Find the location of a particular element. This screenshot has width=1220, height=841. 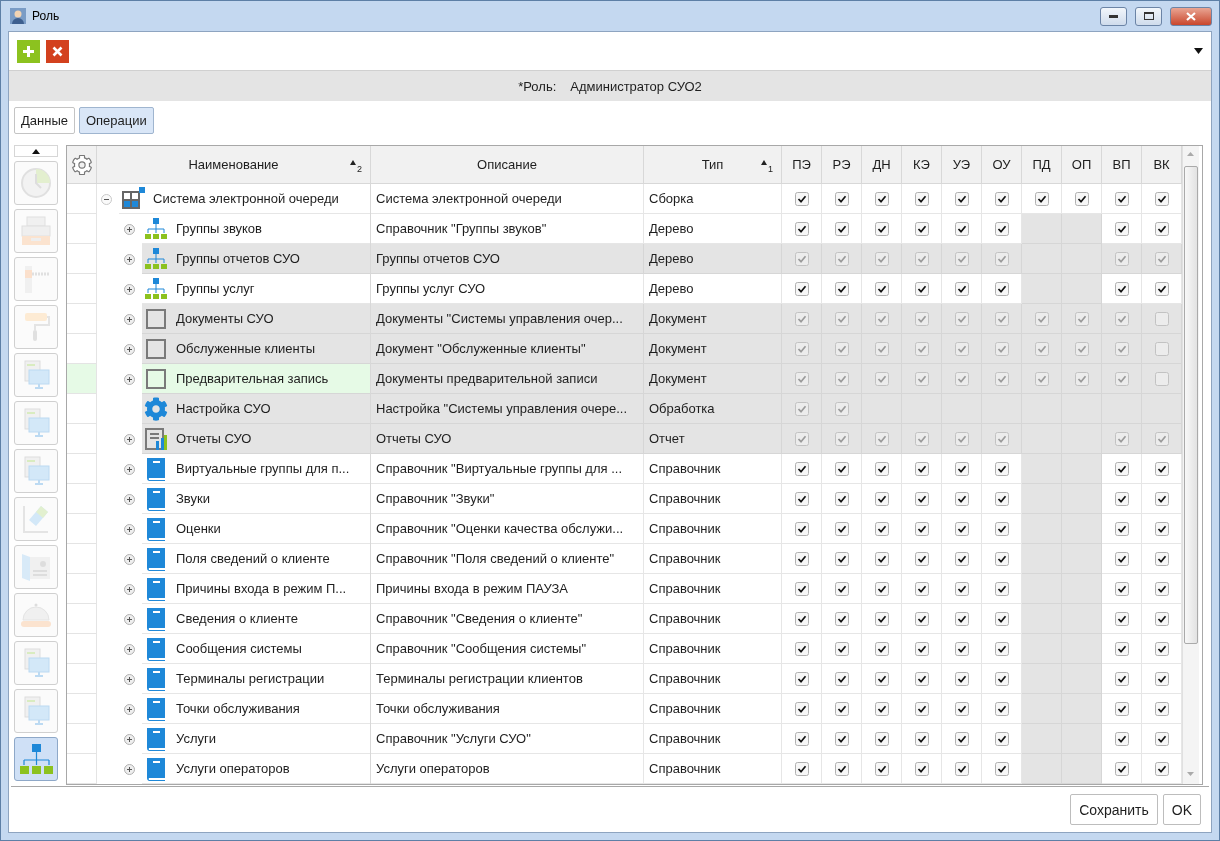

tree-node: Система электронной очереди is located at coordinates (244, 199).